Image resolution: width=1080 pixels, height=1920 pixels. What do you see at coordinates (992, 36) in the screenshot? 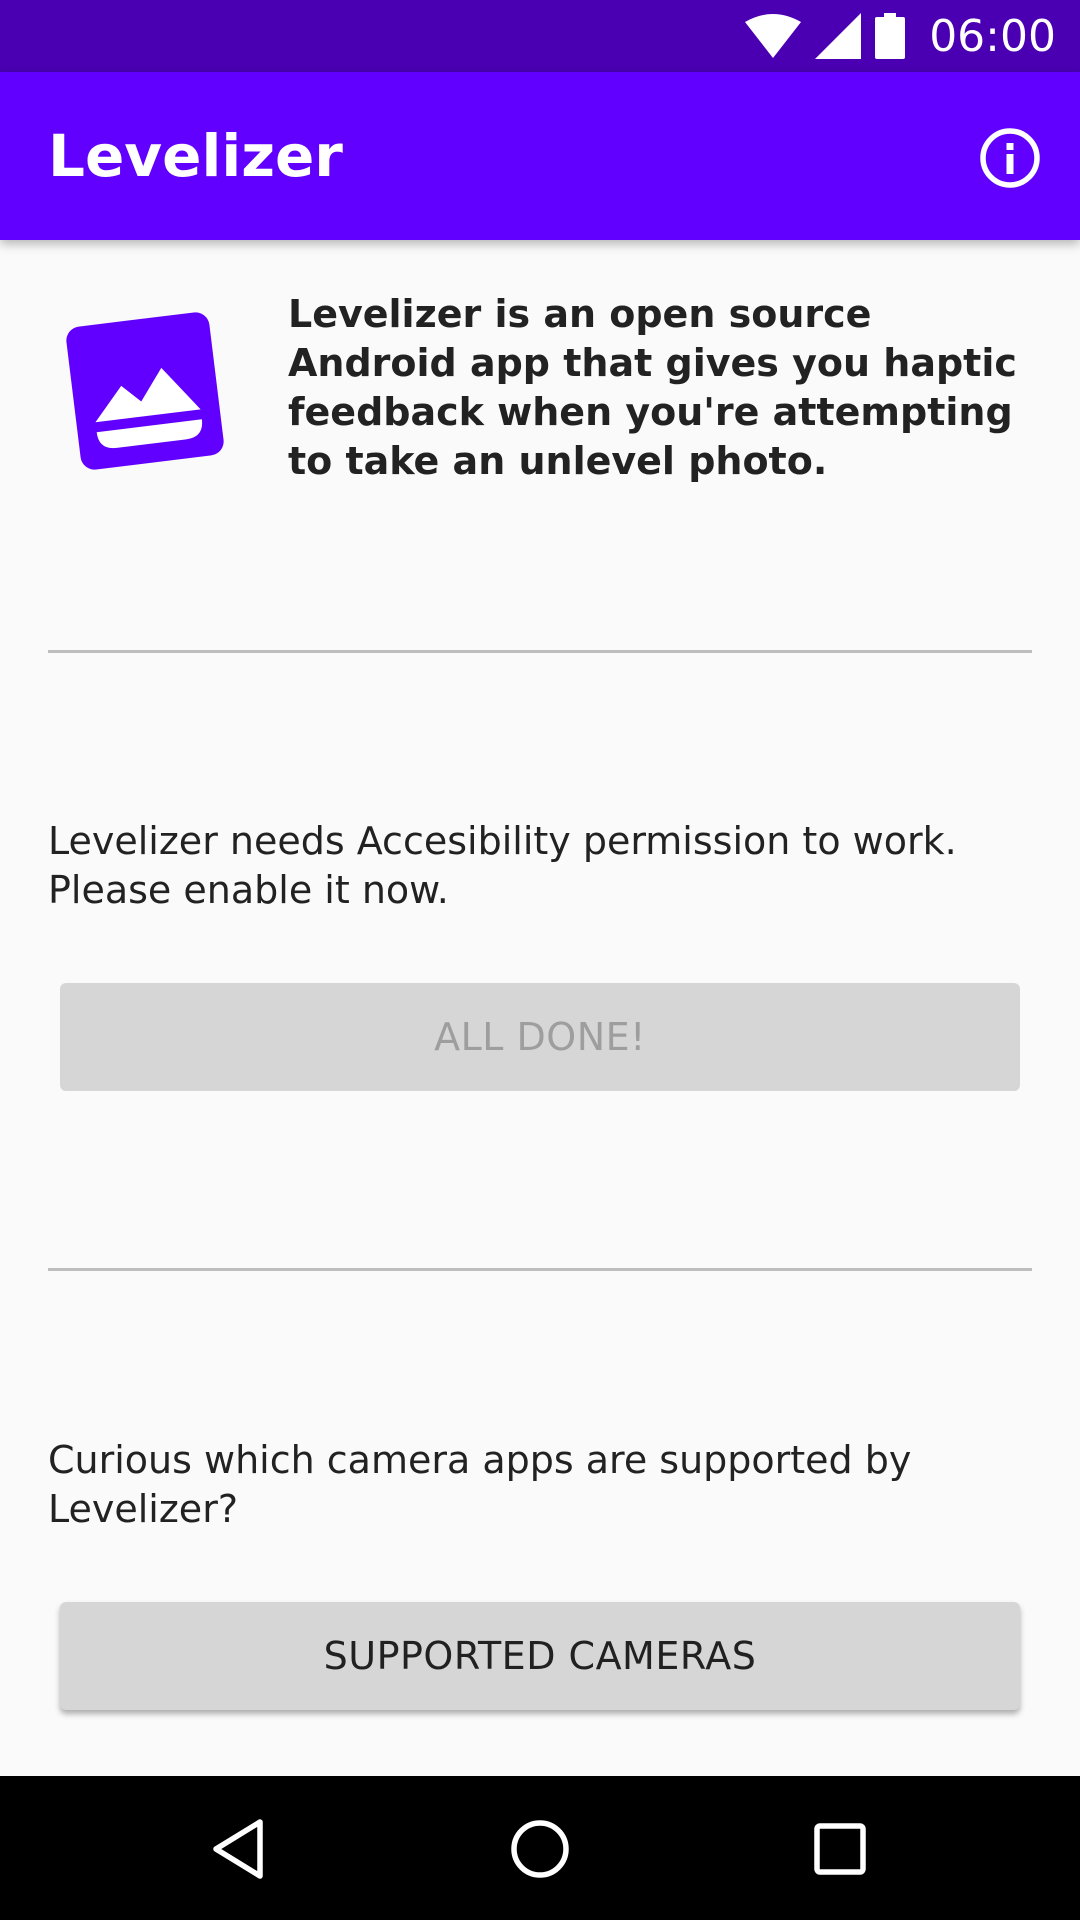
I see `status-time: 06:00` at bounding box center [992, 36].